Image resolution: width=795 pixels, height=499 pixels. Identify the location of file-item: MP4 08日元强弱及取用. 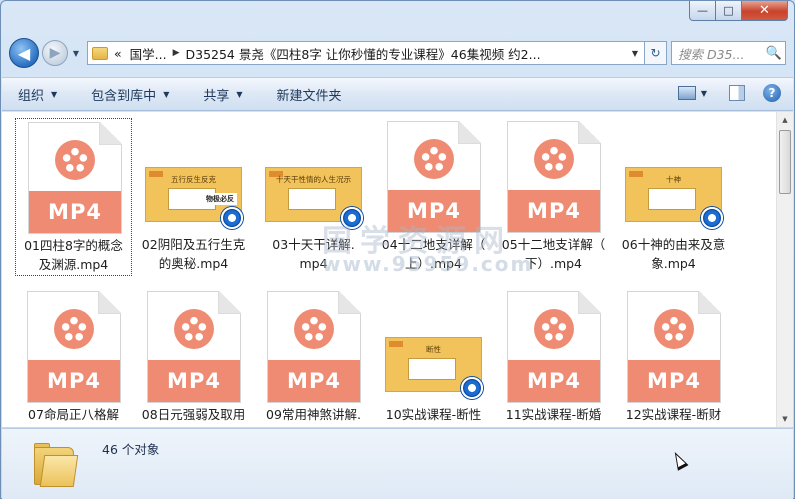
(193, 357).